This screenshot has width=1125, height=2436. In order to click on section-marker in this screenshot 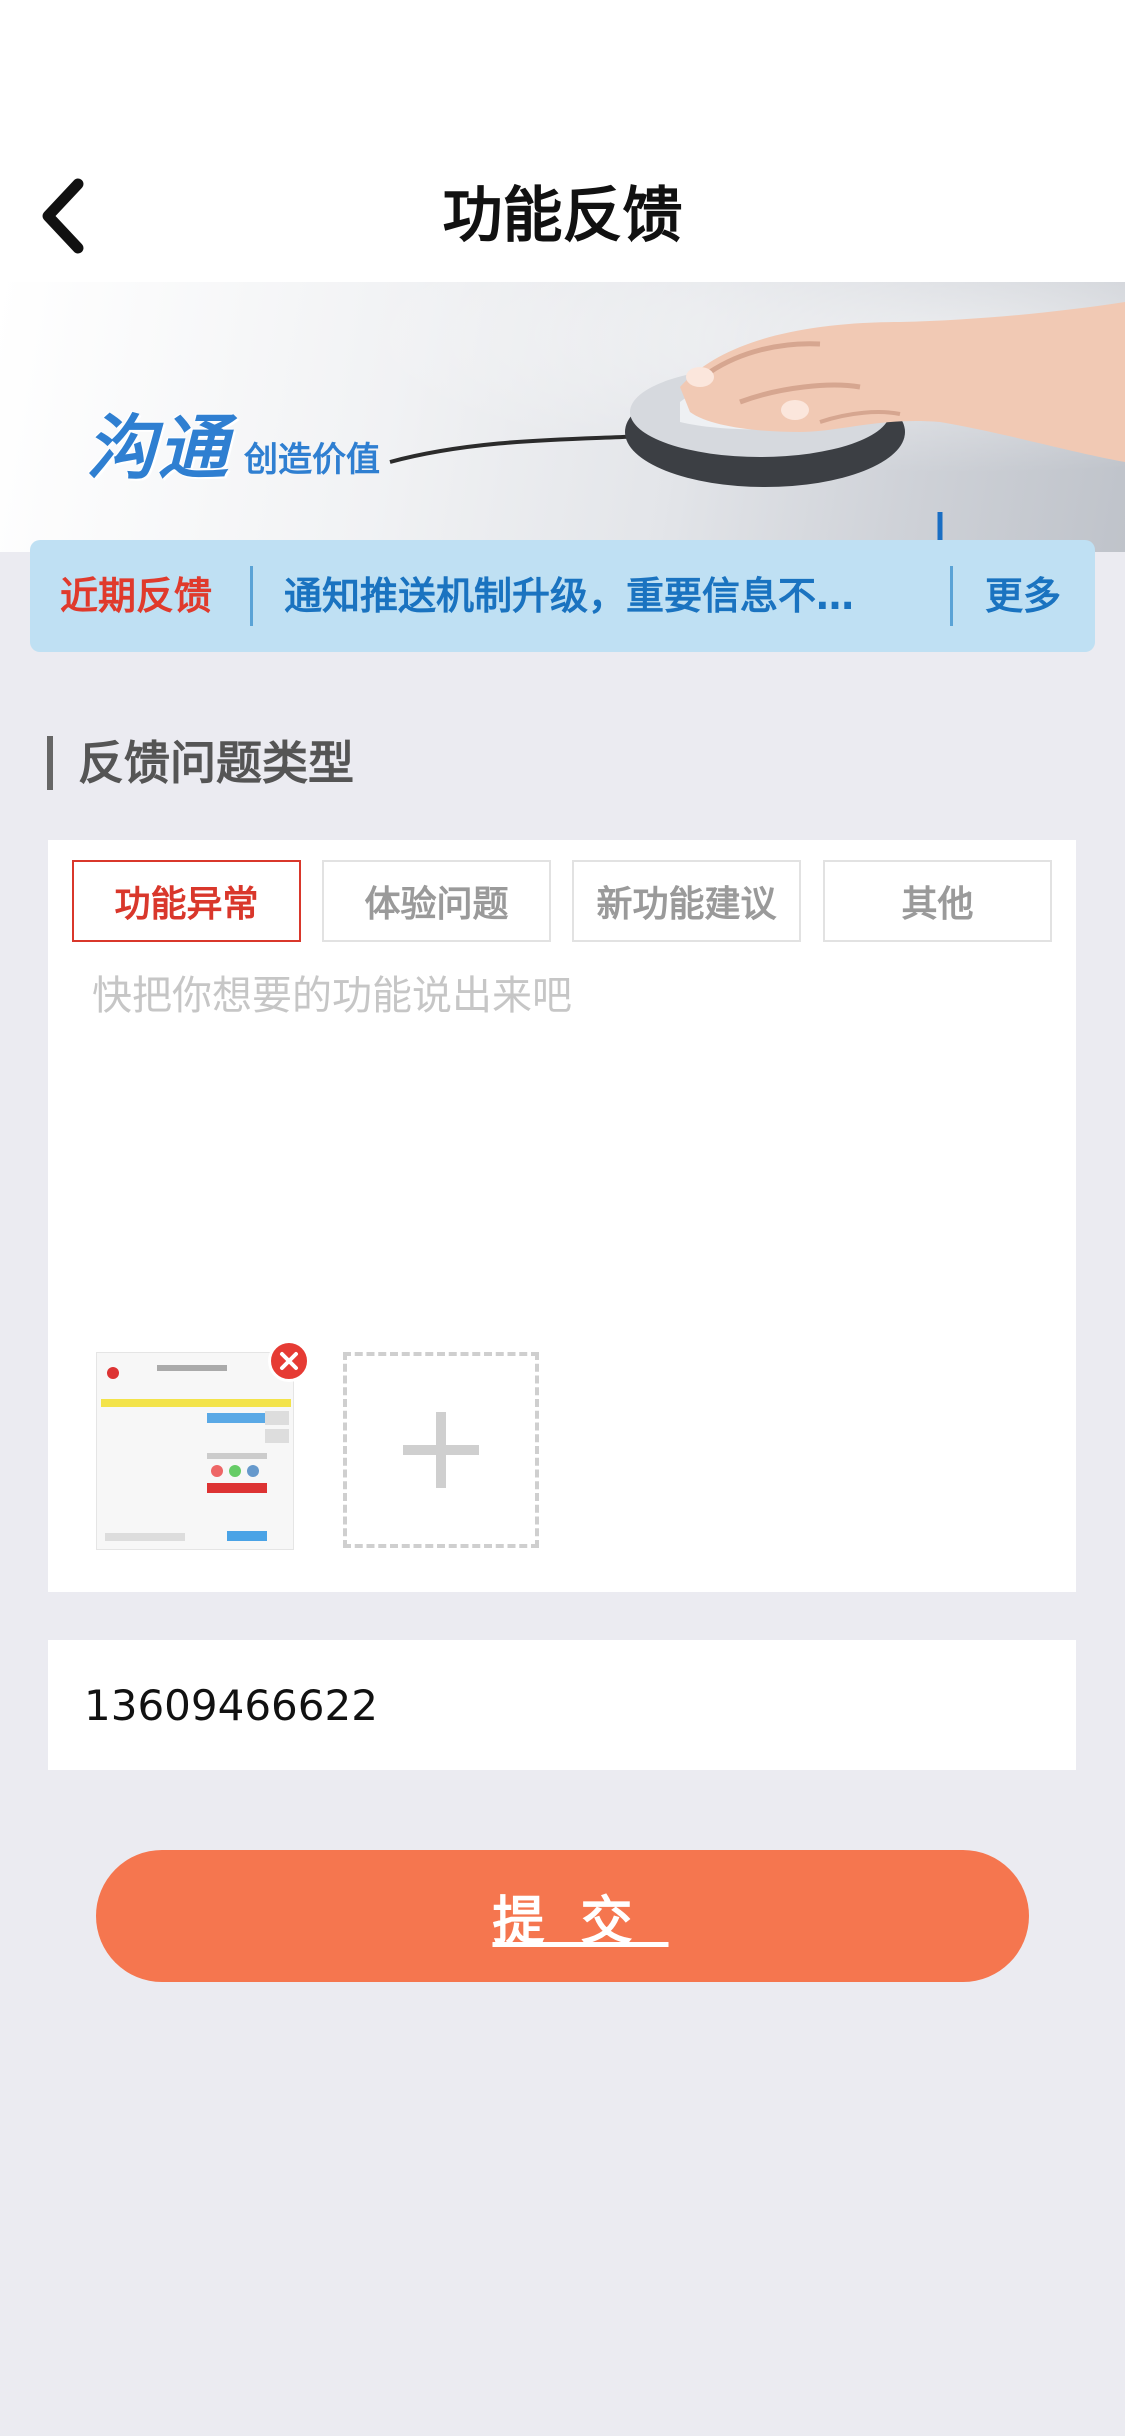, I will do `click(50, 763)`.